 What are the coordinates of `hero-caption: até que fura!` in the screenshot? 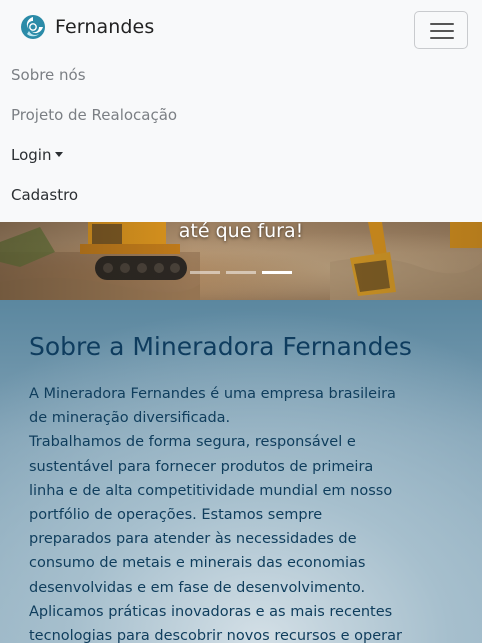 It's located at (241, 232).